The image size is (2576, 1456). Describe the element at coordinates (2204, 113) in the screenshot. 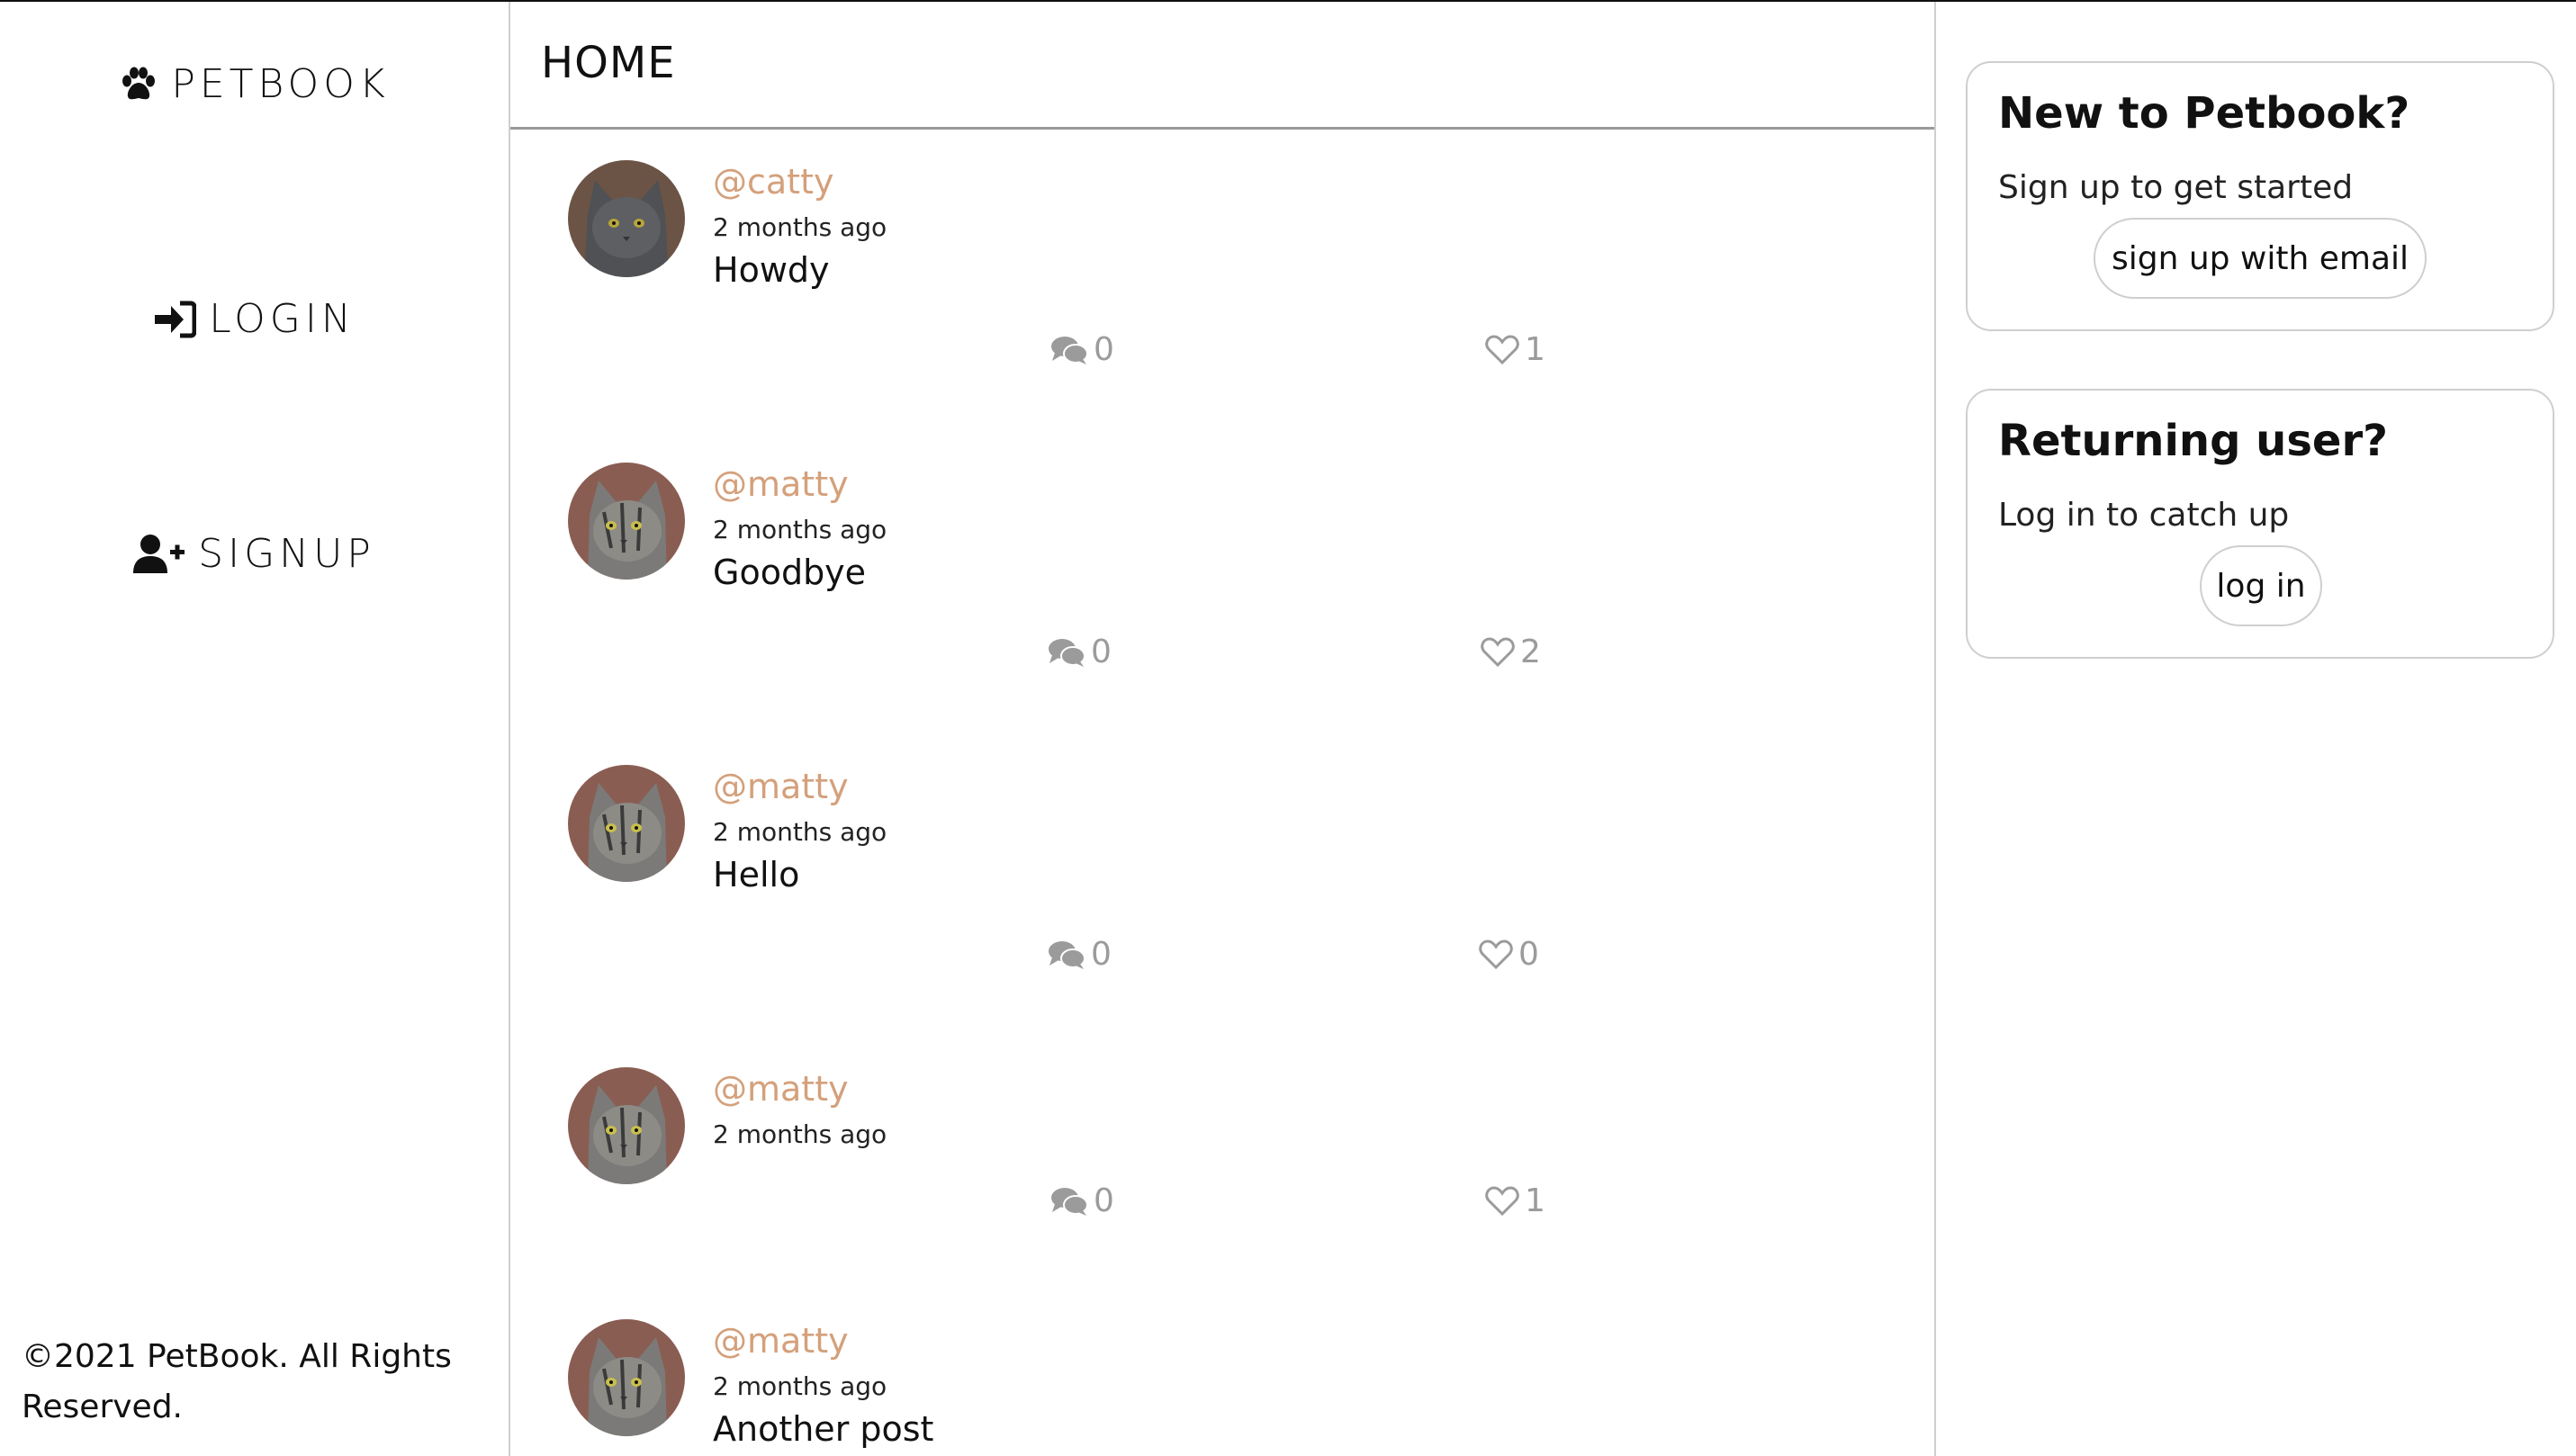

I see `signup-card-title: New to Petbook?` at that location.